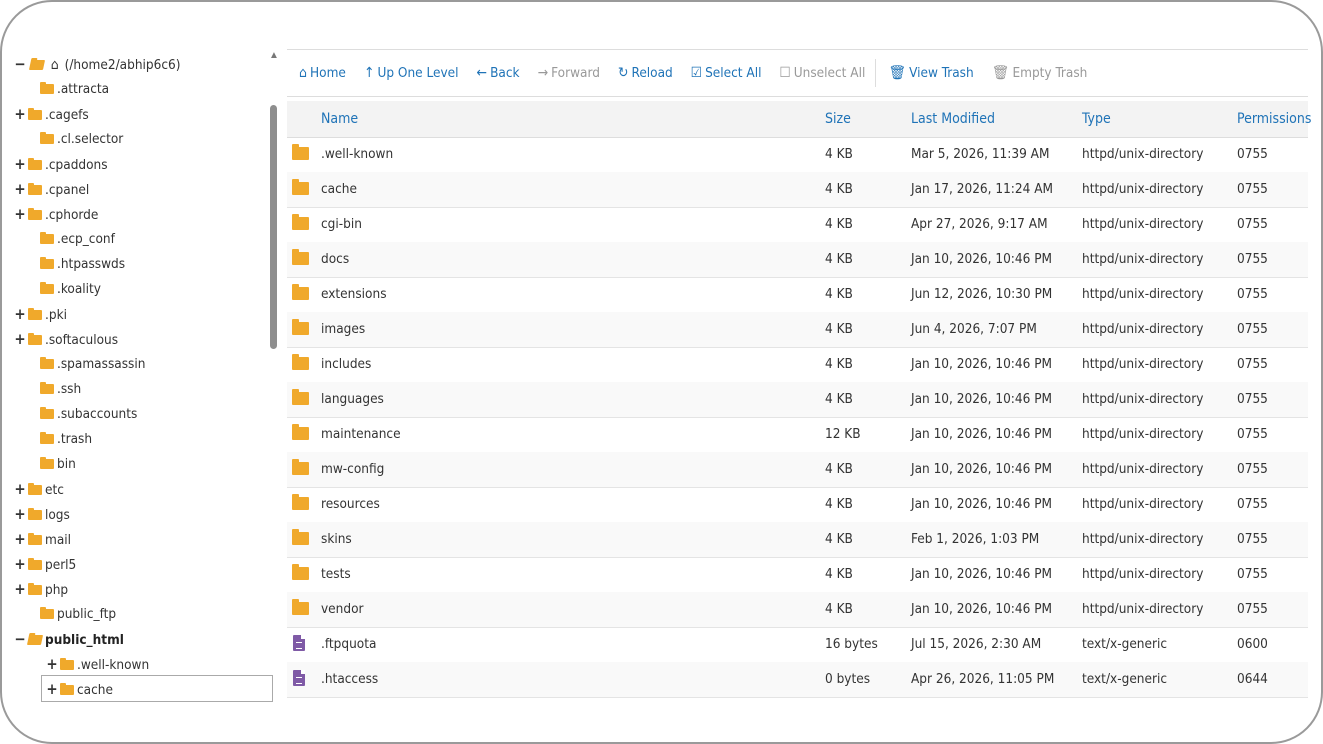 The image size is (1323, 744). I want to click on tree-item-label: .well-known, so click(113, 665).